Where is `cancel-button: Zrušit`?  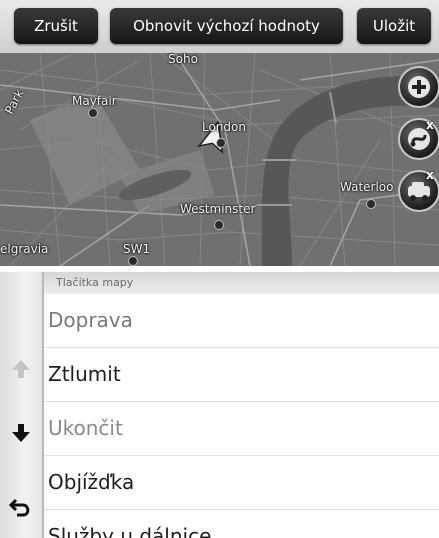 cancel-button: Zrušit is located at coordinates (56, 26).